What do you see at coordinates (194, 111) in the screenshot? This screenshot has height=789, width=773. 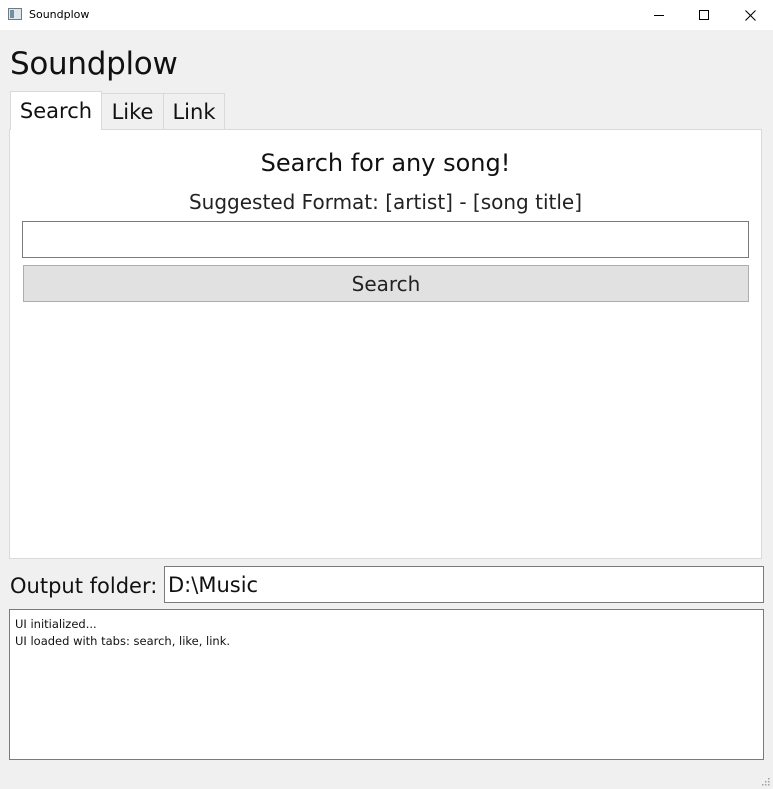 I see `tab-link: Link` at bounding box center [194, 111].